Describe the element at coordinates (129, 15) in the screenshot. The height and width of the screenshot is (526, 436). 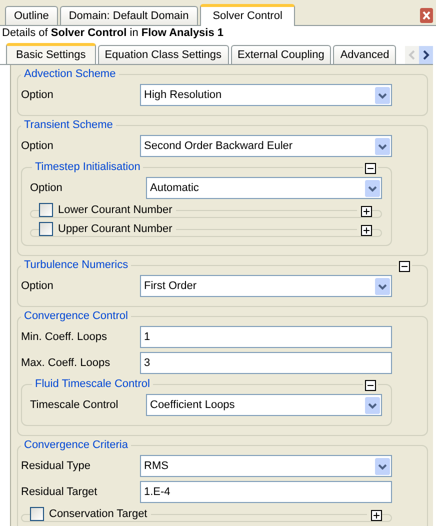
I see `tab: Domain: Default Domain` at that location.